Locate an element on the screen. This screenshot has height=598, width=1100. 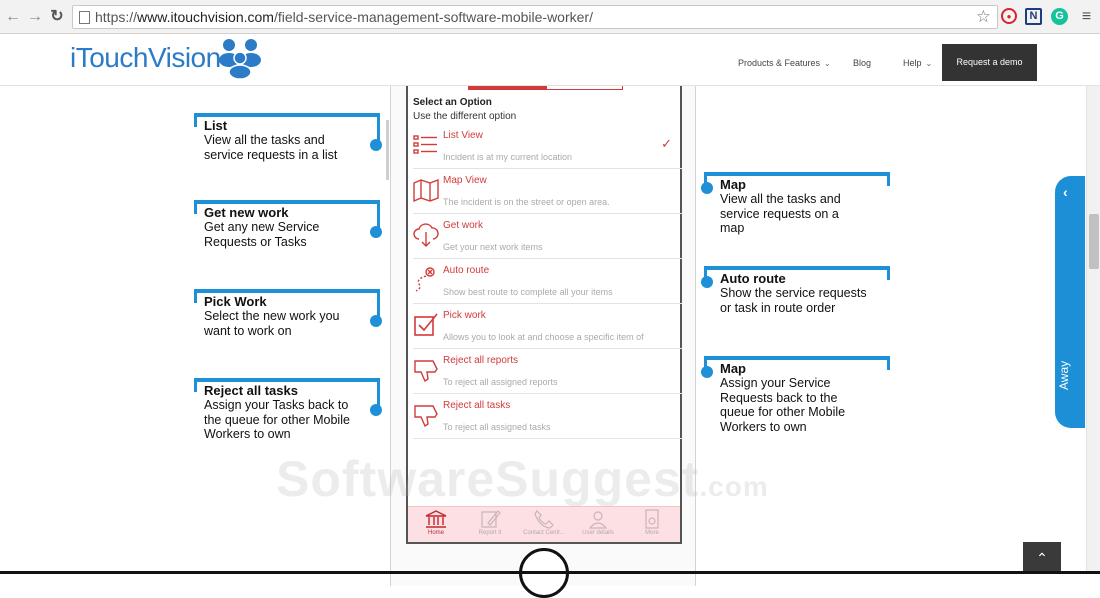
callout-desc: Select the new work you want to work on is located at coordinates (272, 323).